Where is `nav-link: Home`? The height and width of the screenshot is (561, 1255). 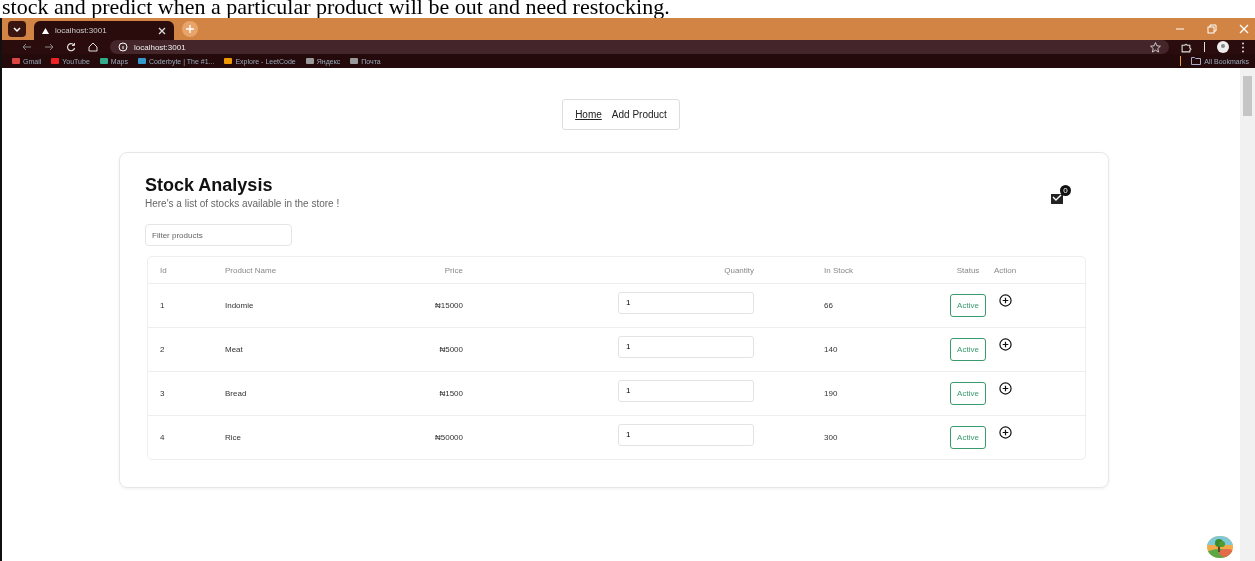
nav-link: Home is located at coordinates (588, 114).